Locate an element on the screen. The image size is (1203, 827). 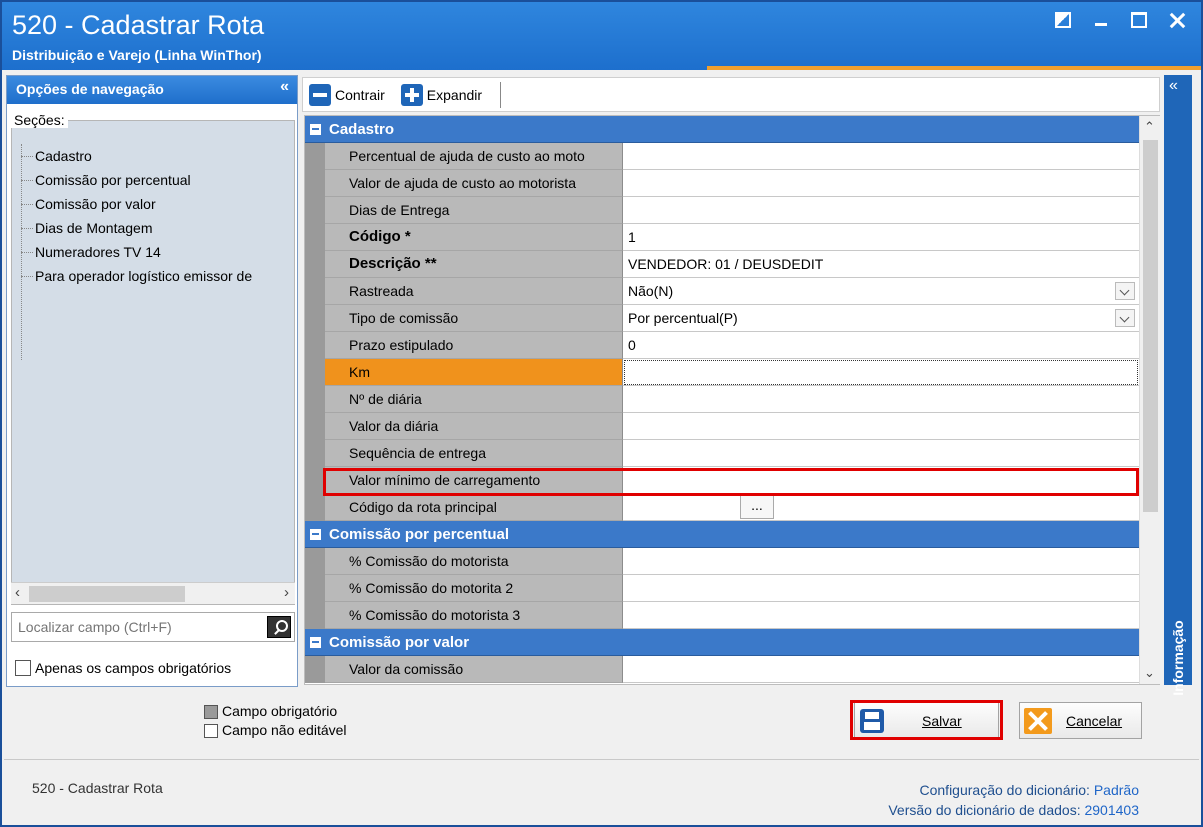
valor-minimo-carregamento-field is located at coordinates (881, 480).